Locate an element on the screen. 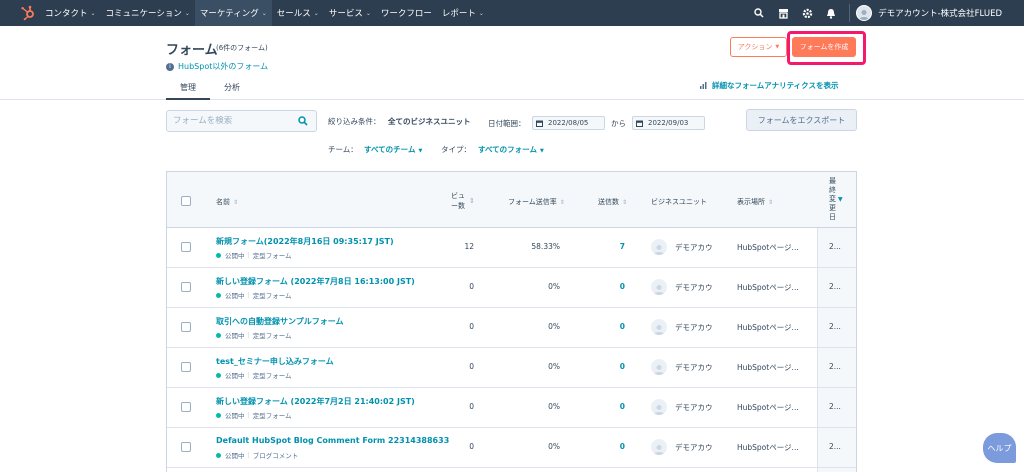  date-from-input: 2022/08/05 is located at coordinates (568, 123).